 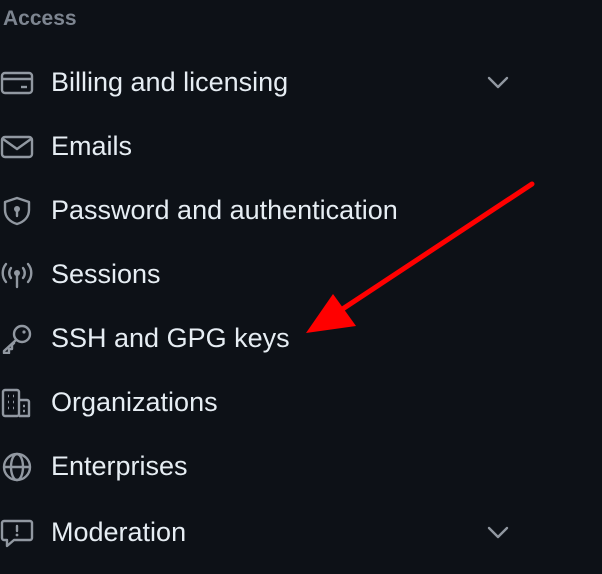 What do you see at coordinates (92, 146) in the screenshot?
I see `sidebar-item-label: Emails` at bounding box center [92, 146].